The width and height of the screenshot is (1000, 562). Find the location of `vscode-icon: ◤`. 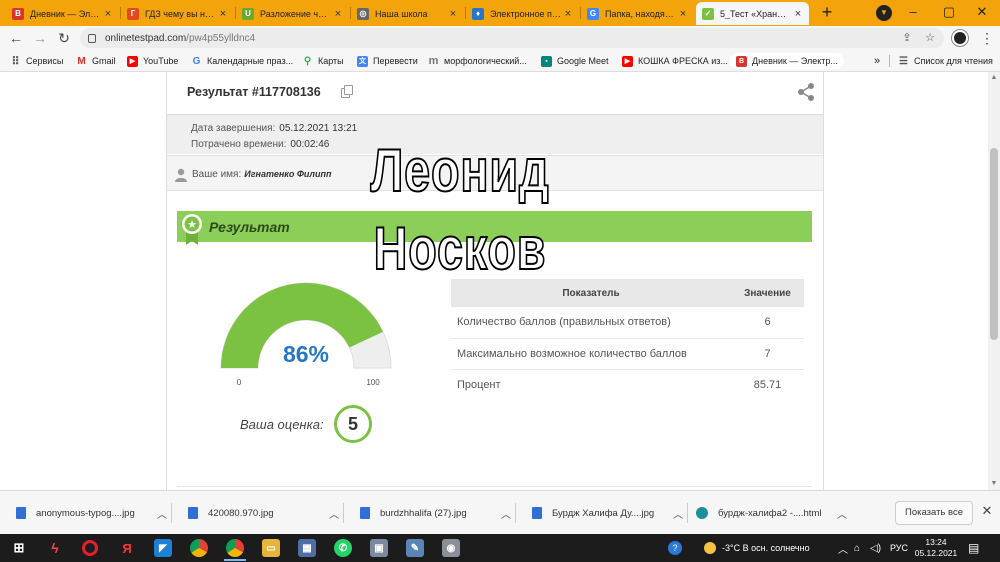

vscode-icon: ◤ is located at coordinates (163, 548).